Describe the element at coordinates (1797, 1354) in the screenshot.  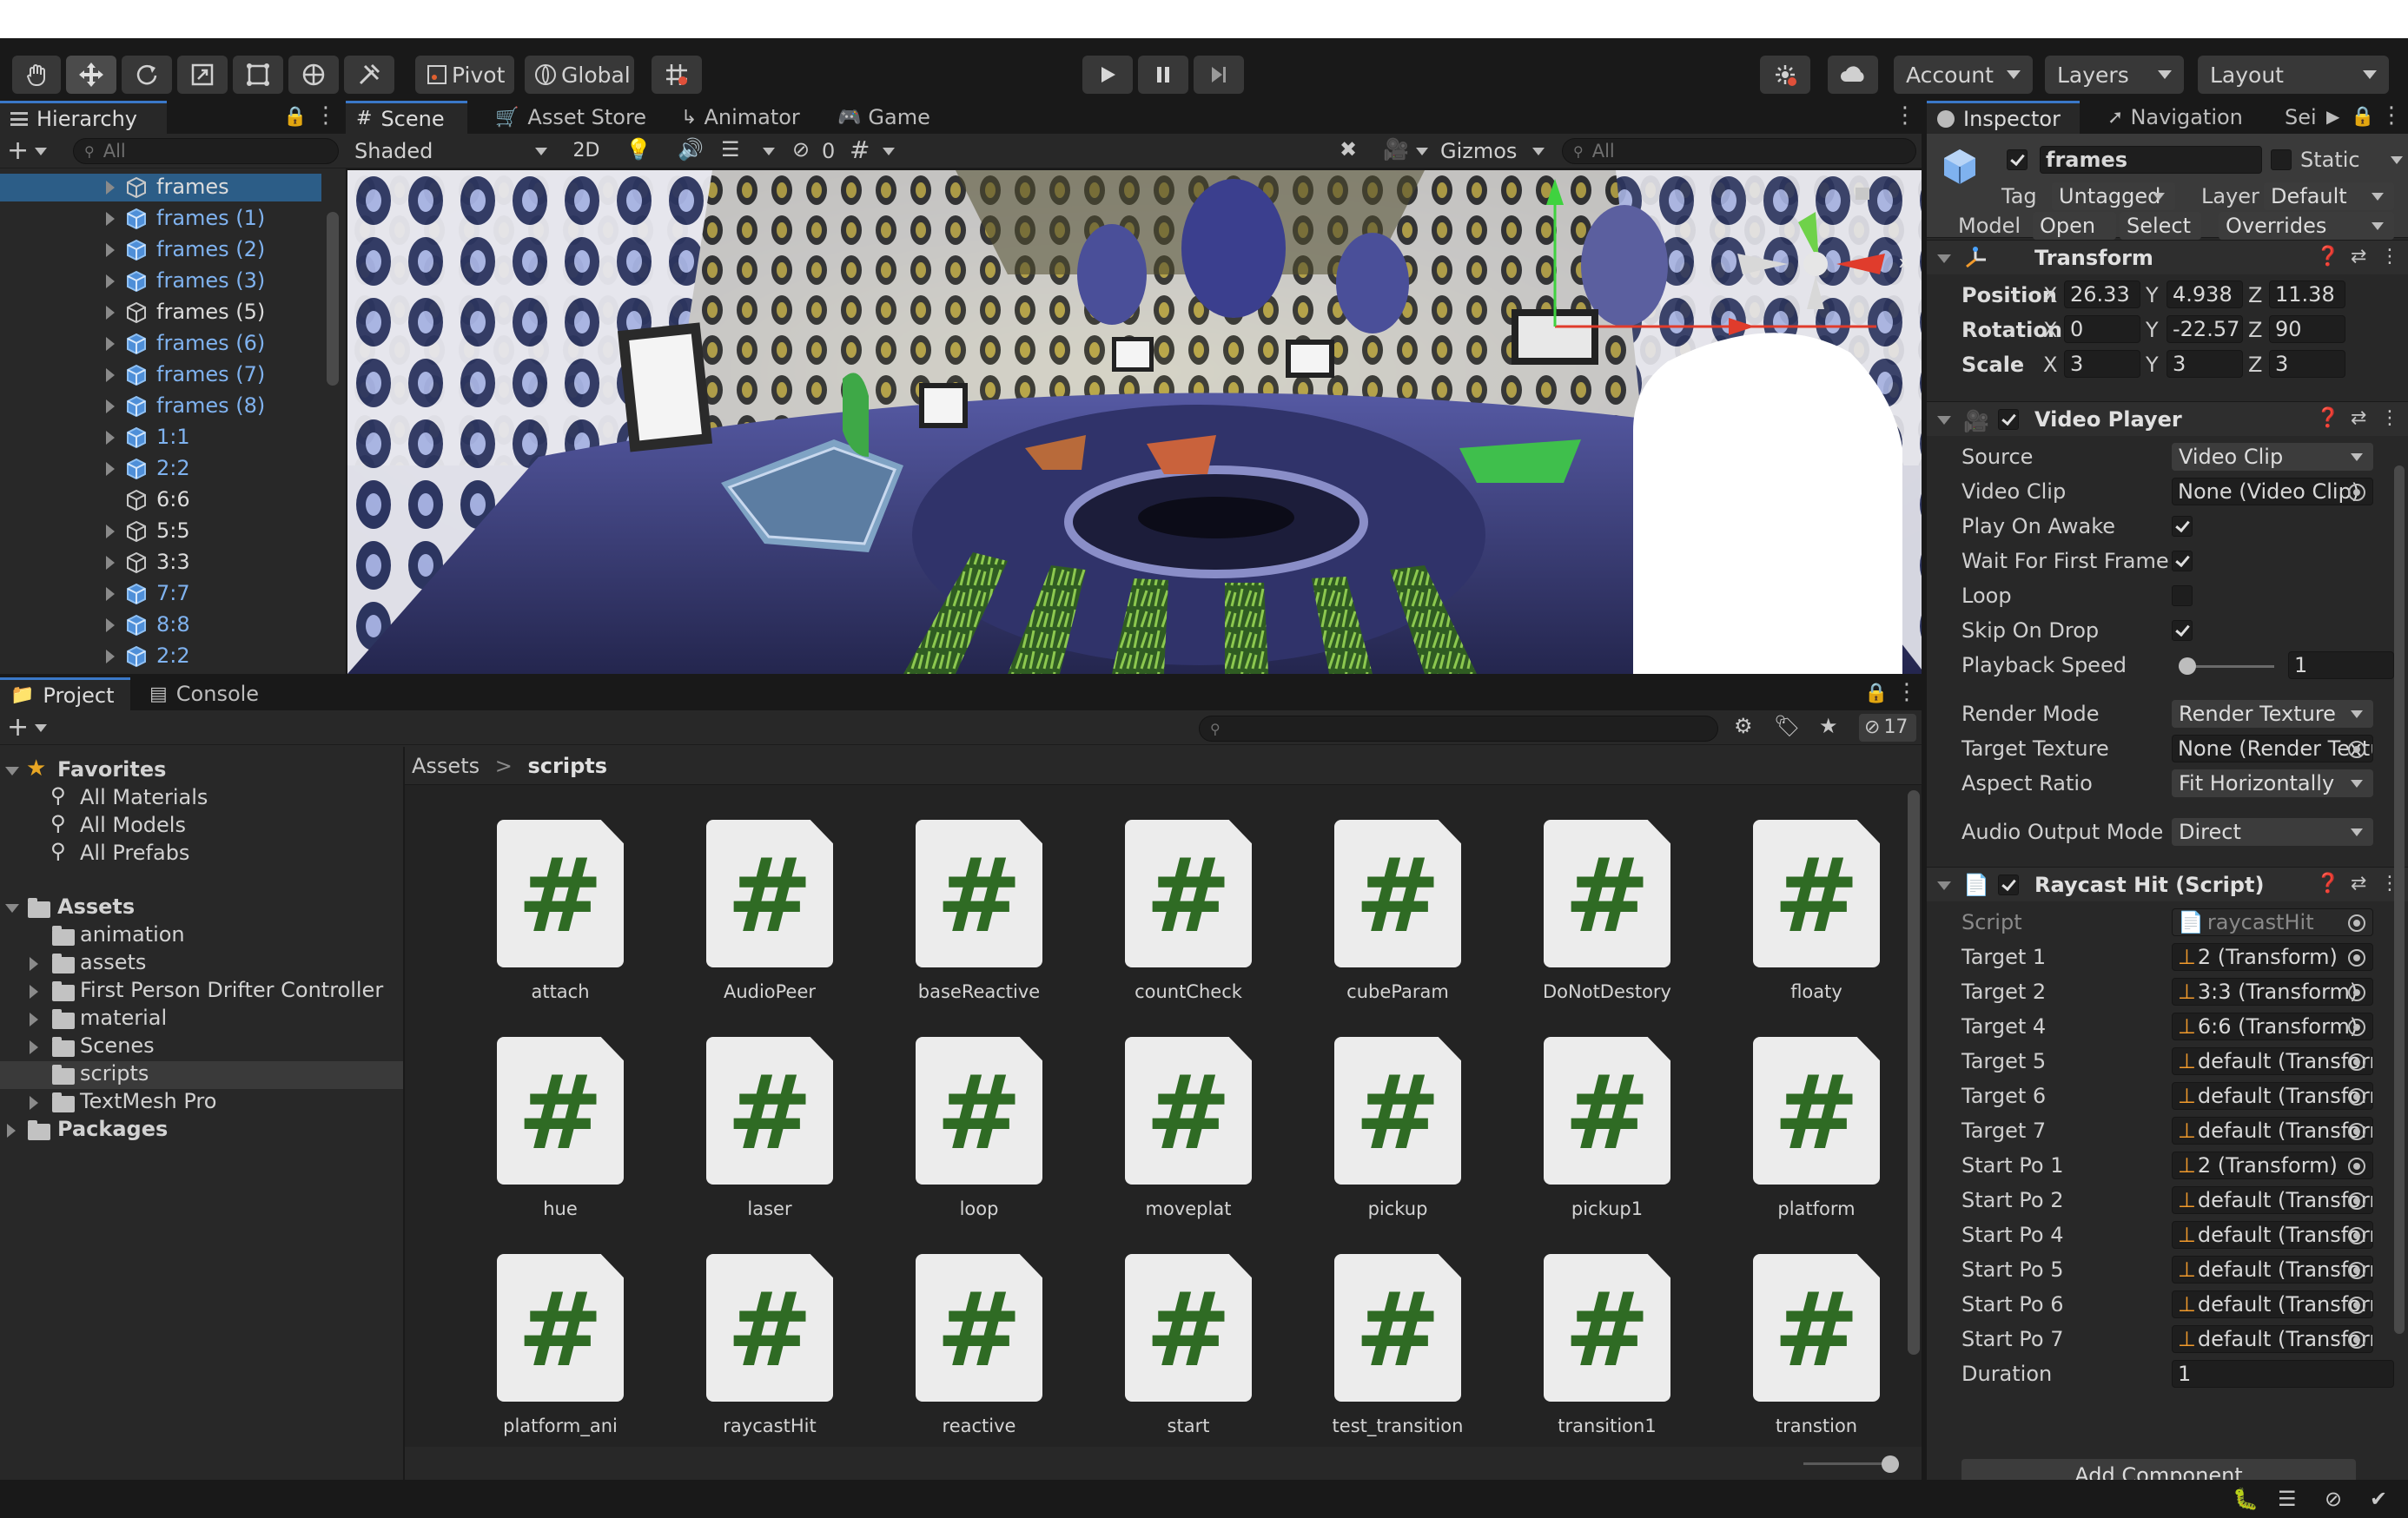
I see `script-asset: # transtion` at that location.